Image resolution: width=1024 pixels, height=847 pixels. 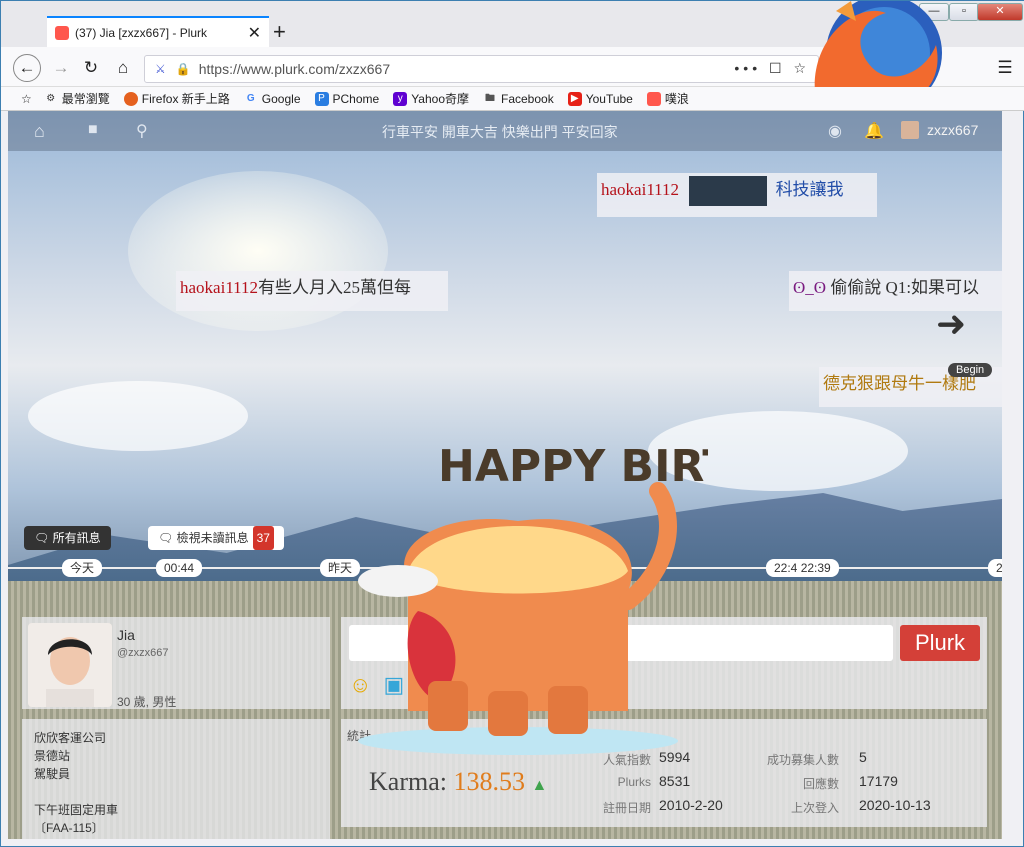 What do you see at coordinates (254, 33) in the screenshot?
I see `tab-close-icon: ✕` at bounding box center [254, 33].